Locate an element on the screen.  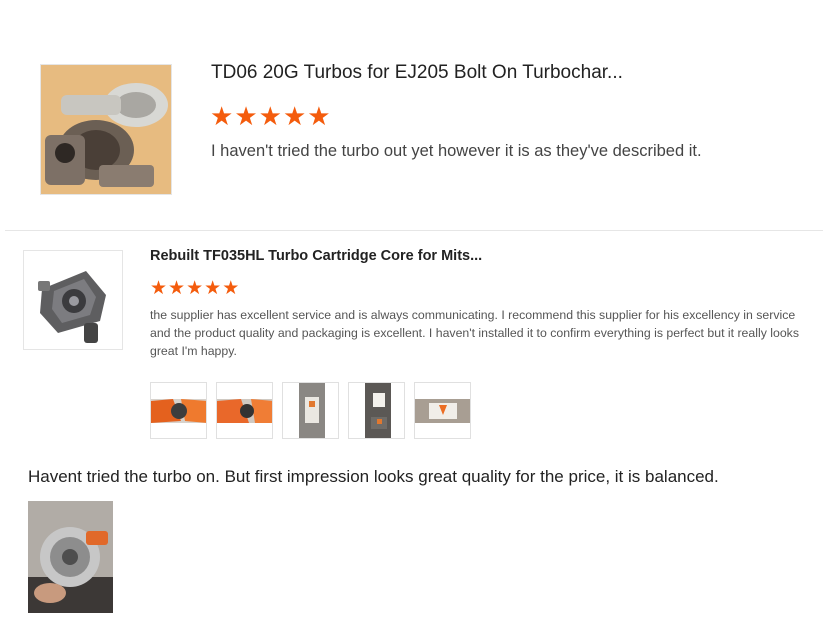
turbo-photo-image is located at coordinates (70, 557).